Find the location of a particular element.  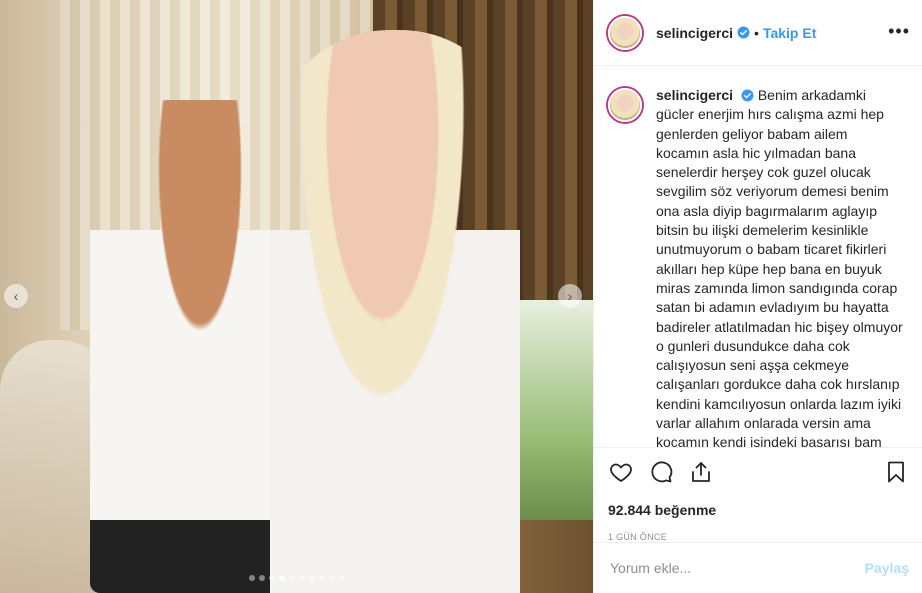

bookmark-icon is located at coordinates (896, 472).